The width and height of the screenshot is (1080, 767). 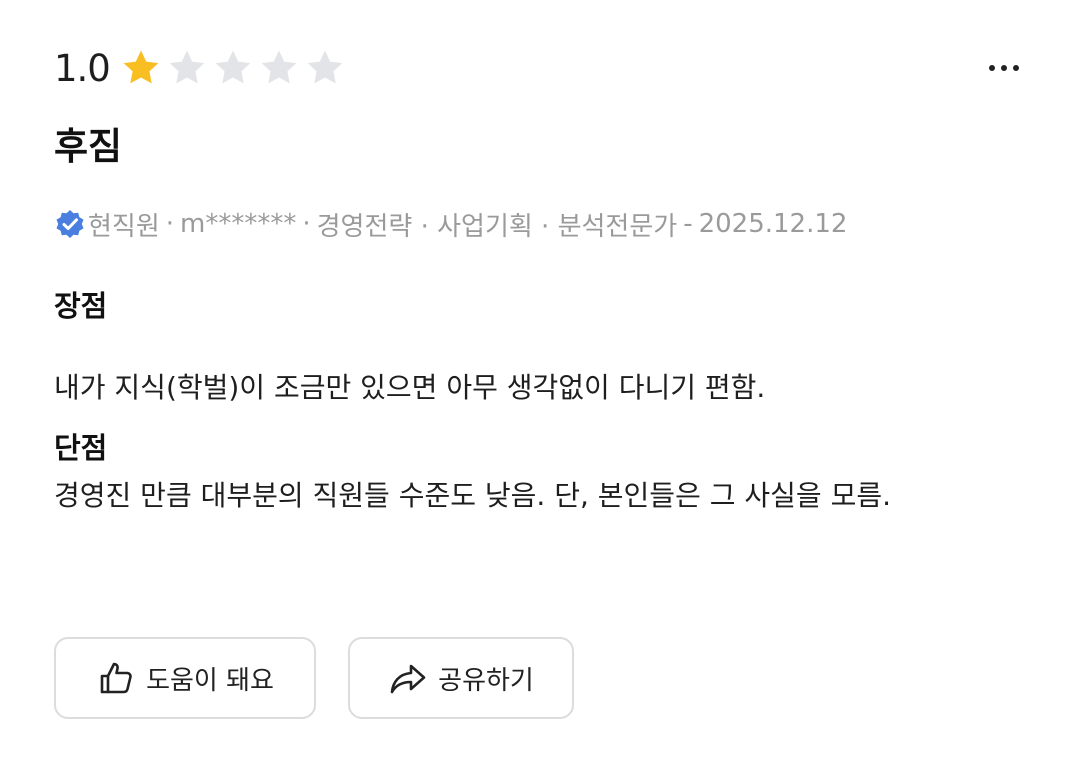 I want to click on rating-value: 1.0, so click(x=82, y=68).